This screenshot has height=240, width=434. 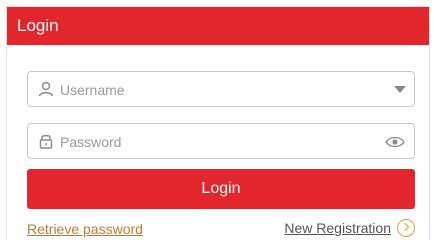 I want to click on username-field: Username, so click(x=221, y=89).